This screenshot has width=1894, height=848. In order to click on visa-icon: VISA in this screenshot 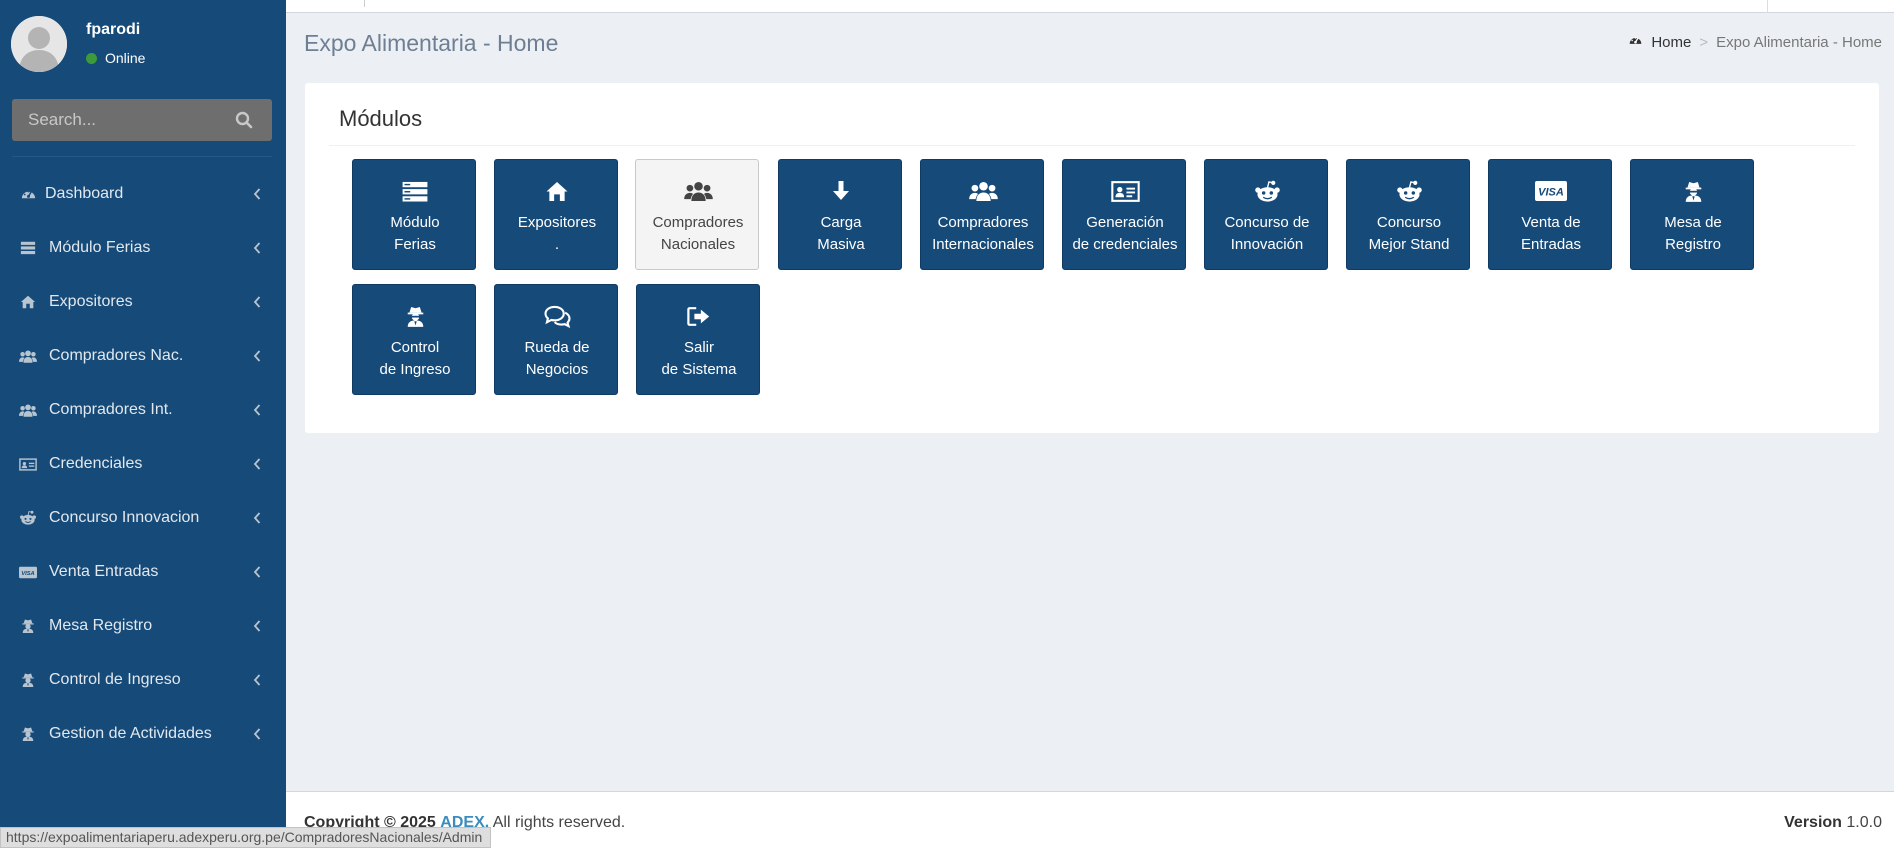, I will do `click(1551, 191)`.